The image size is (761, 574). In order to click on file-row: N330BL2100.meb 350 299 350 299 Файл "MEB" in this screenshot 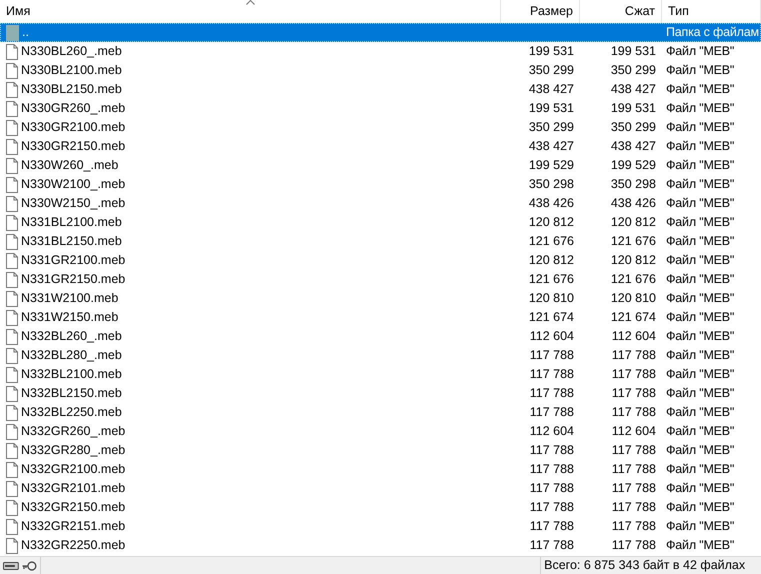, I will do `click(380, 70)`.